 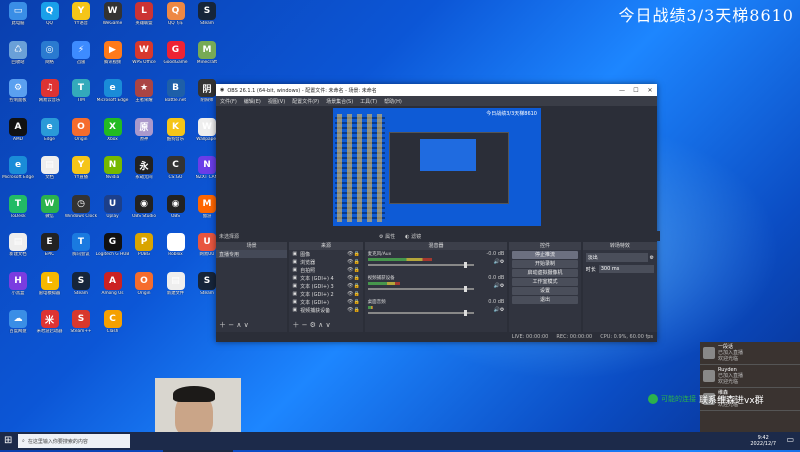 What do you see at coordinates (113, 330) in the screenshot?
I see `desktop-icon: C Clash` at bounding box center [113, 330].